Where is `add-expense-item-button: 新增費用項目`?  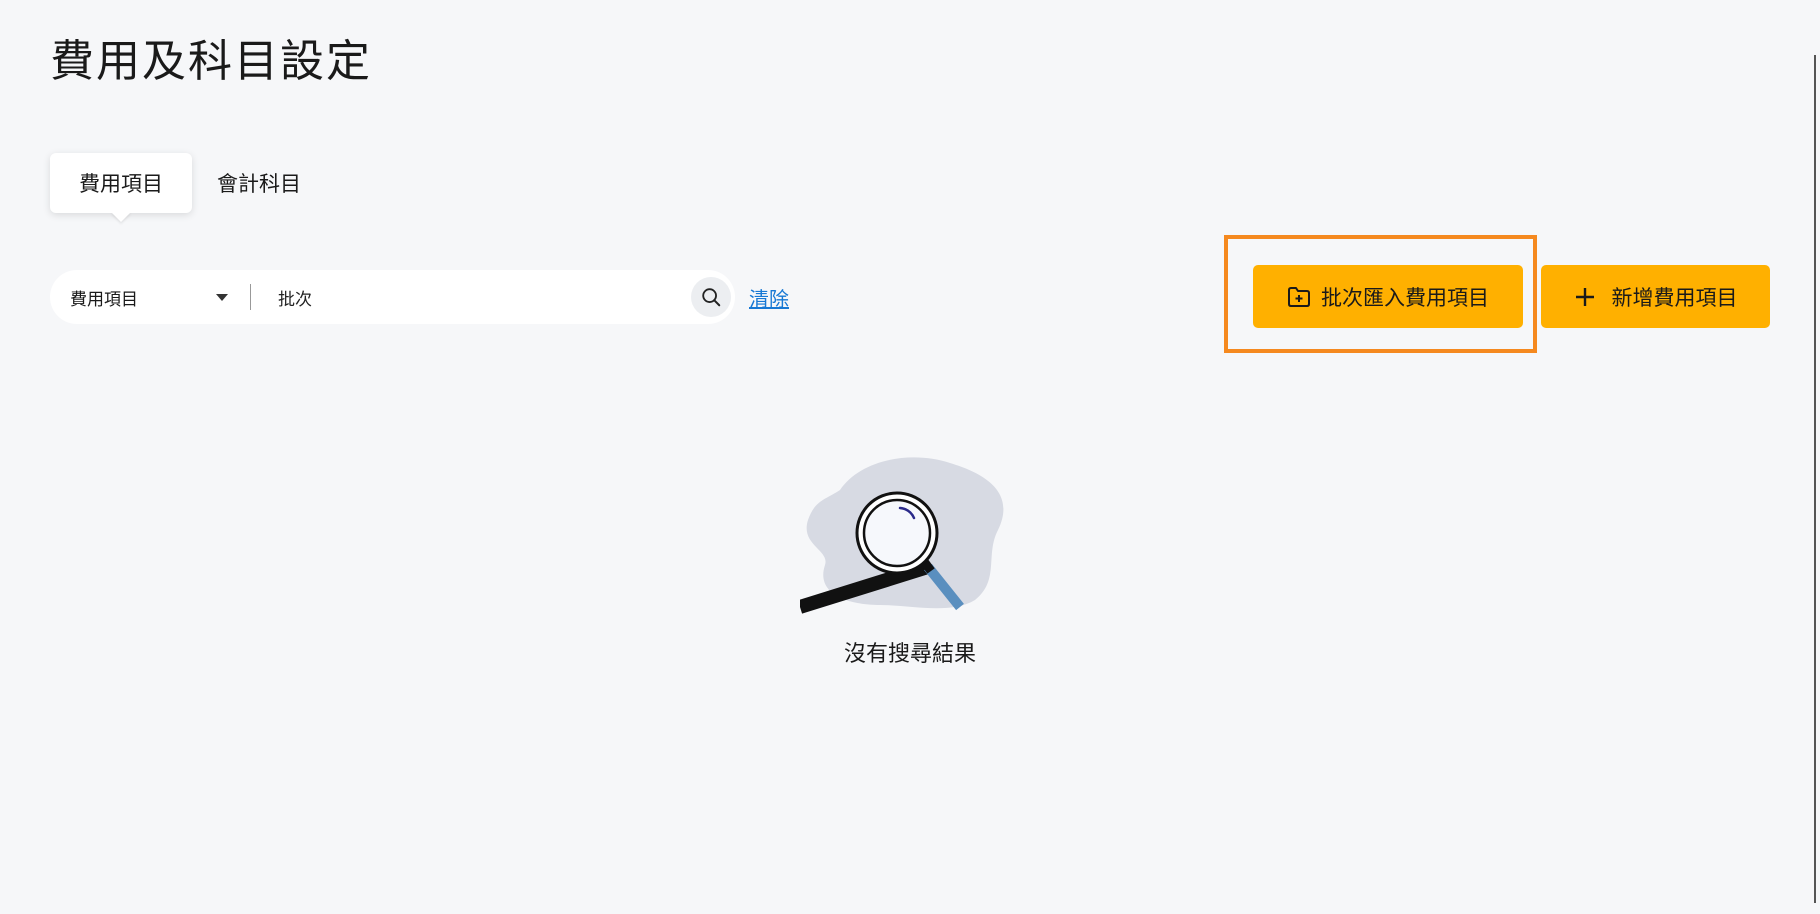
add-expense-item-button: 新增費用項目 is located at coordinates (1655, 296).